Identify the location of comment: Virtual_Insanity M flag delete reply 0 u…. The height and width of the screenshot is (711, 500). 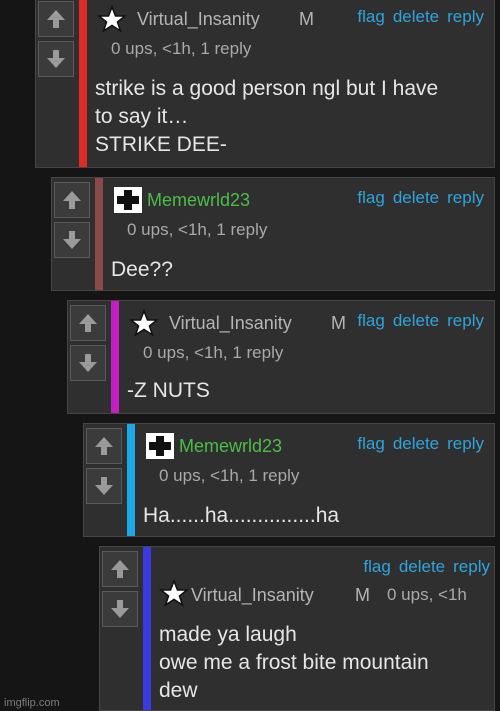
(281, 357).